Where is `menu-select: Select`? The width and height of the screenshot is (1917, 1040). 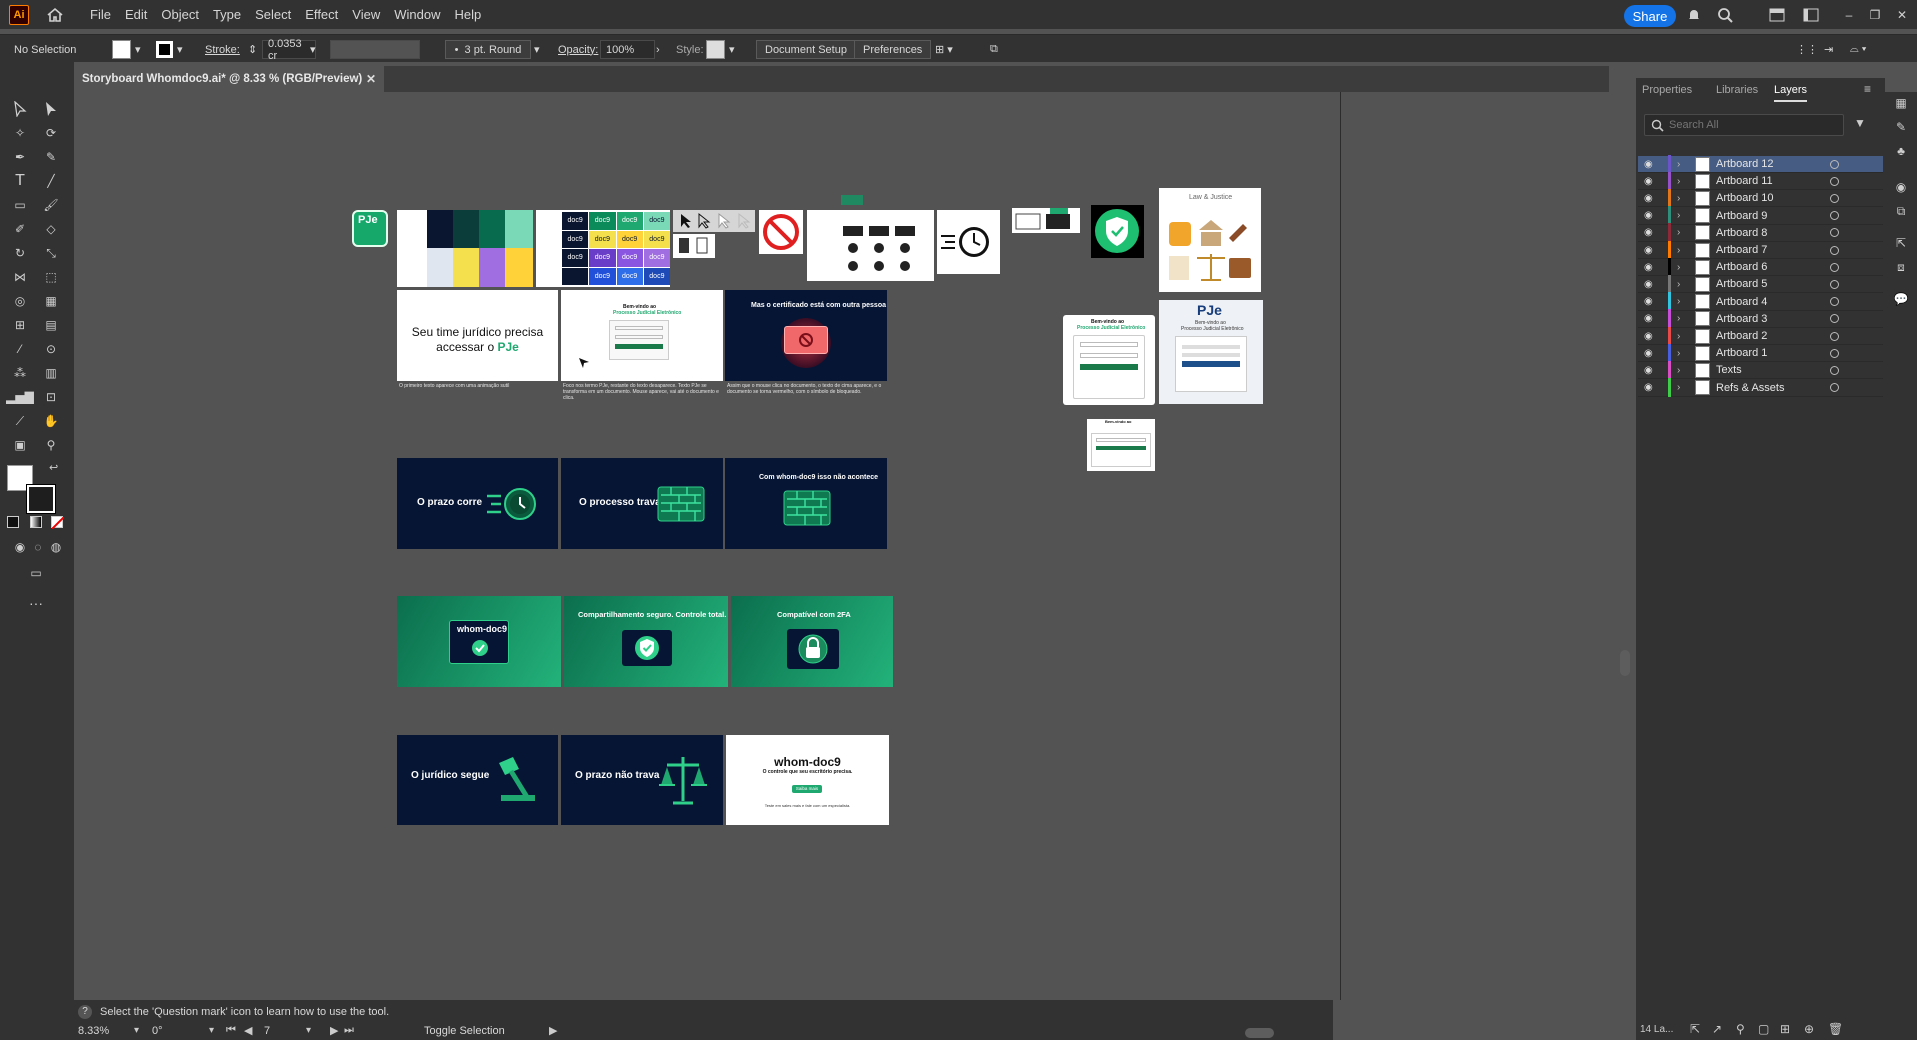
menu-select: Select is located at coordinates (273, 14).